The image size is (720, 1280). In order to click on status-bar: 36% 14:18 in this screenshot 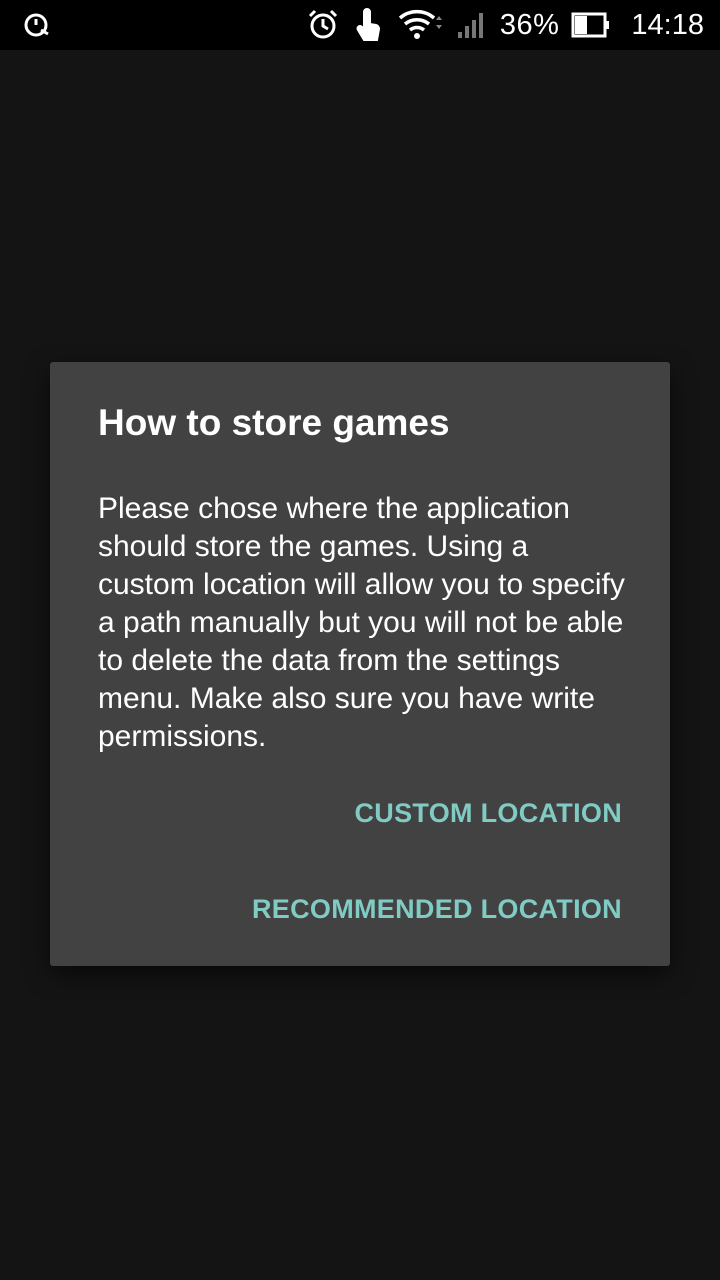, I will do `click(360, 25)`.